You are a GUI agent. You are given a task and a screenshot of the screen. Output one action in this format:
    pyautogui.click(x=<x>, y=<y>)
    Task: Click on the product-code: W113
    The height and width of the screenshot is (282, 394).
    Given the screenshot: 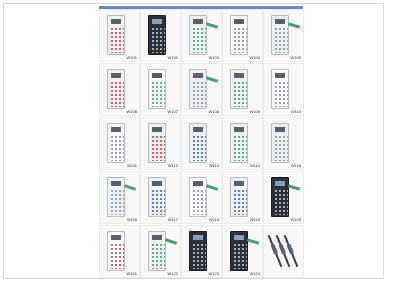 What is the action you would take?
    pyautogui.click(x=213, y=165)
    